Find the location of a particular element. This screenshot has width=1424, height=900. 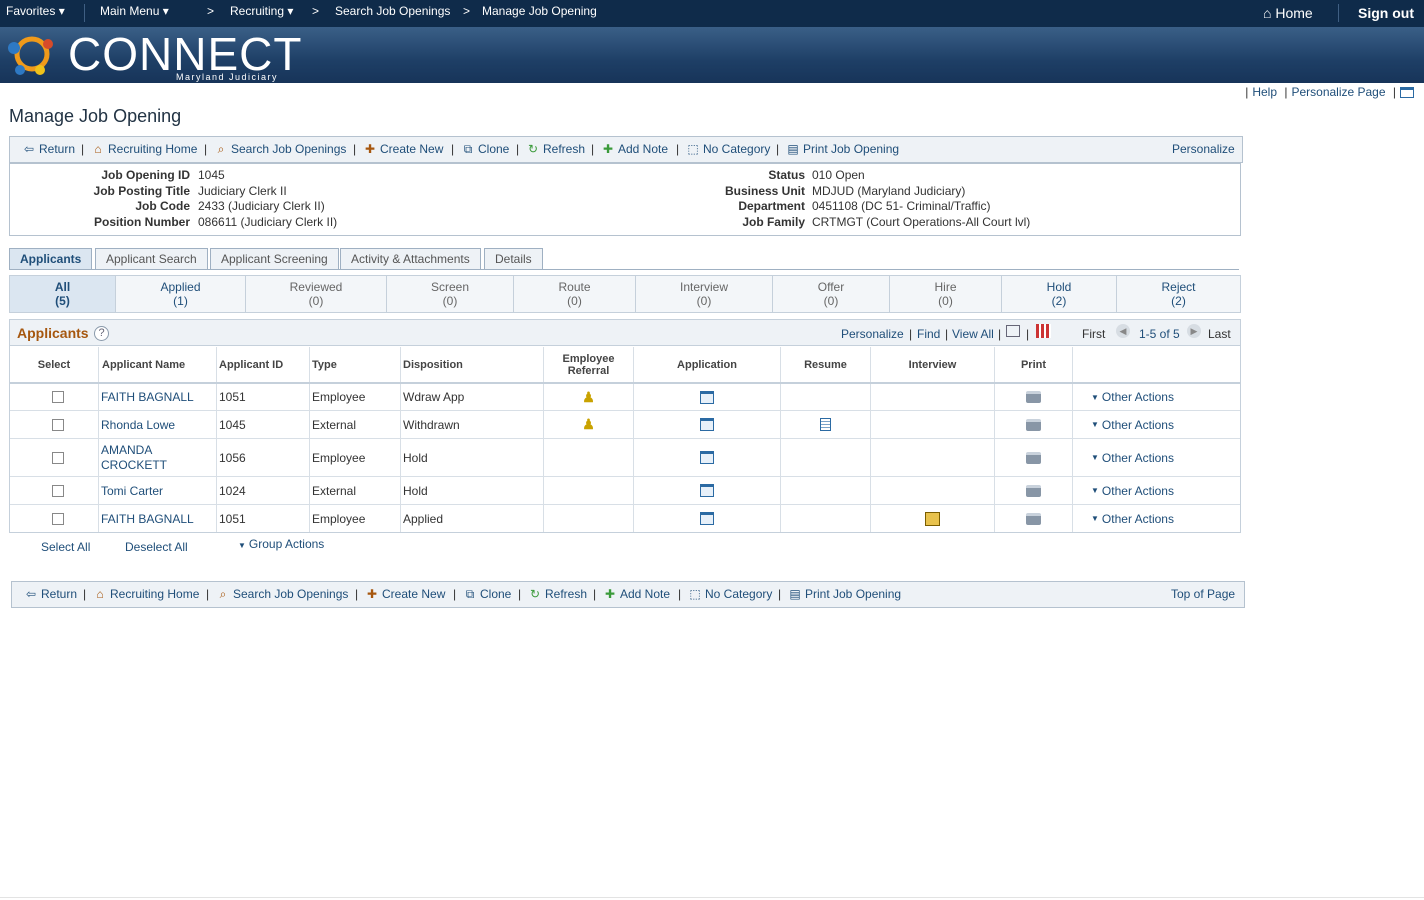

filter-all: All (5) is located at coordinates (63, 294).